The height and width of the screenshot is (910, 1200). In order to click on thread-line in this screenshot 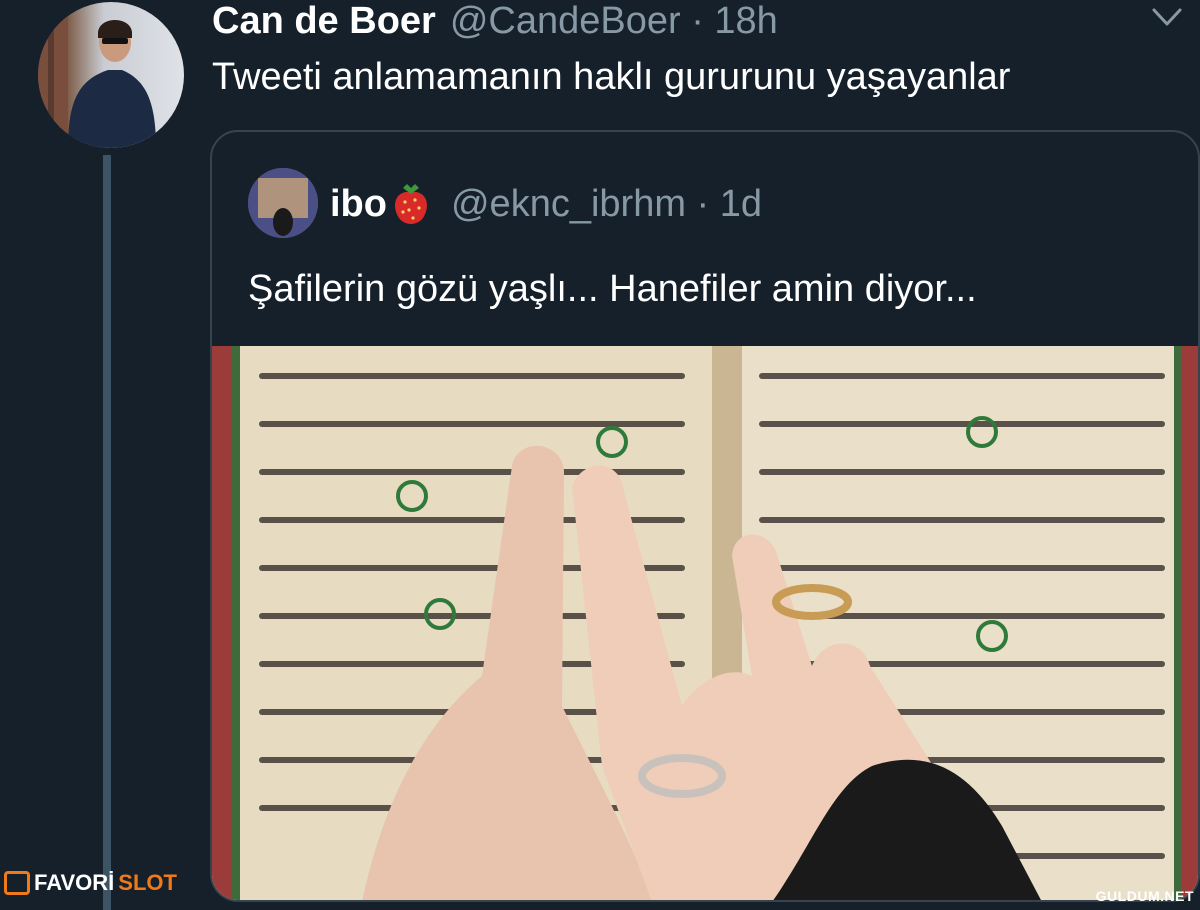, I will do `click(107, 532)`.